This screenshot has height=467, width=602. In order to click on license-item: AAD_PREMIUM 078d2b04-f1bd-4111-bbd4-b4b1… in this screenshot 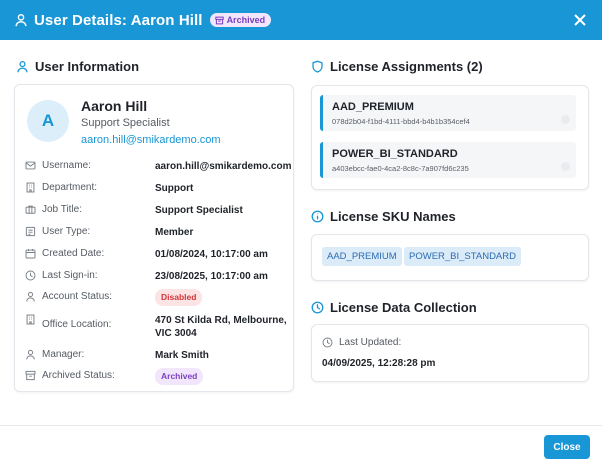, I will do `click(448, 113)`.